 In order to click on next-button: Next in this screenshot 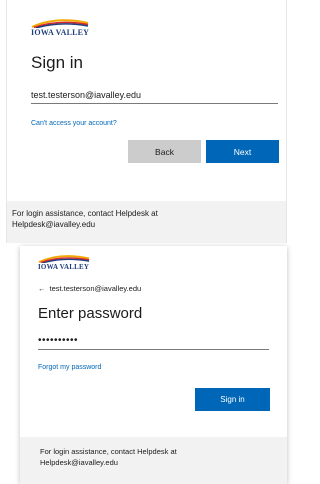, I will do `click(242, 151)`.